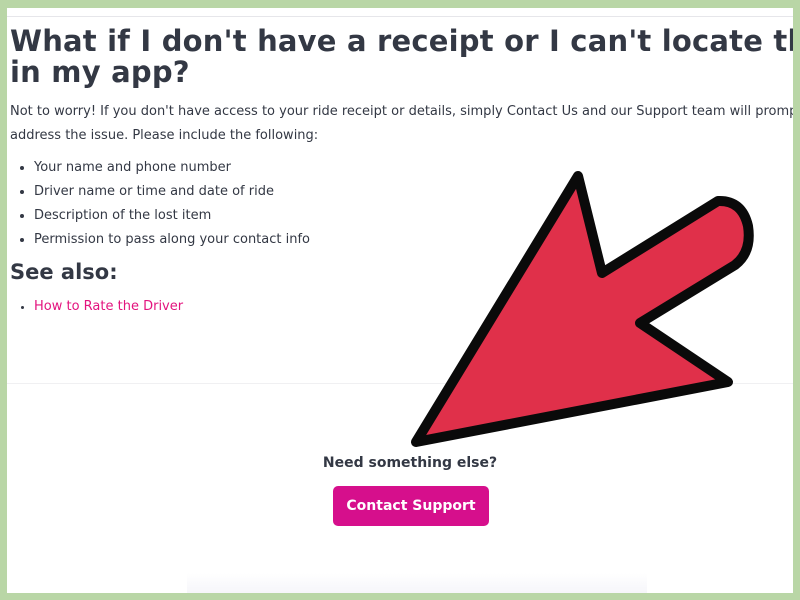  Describe the element at coordinates (400, 16) in the screenshot. I see `top-divider` at that location.